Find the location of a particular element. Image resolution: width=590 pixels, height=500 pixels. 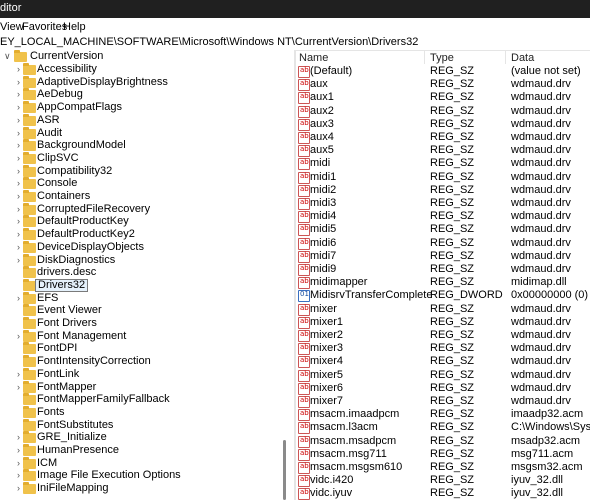

tree-item: › Font Management is located at coordinates (145, 336).